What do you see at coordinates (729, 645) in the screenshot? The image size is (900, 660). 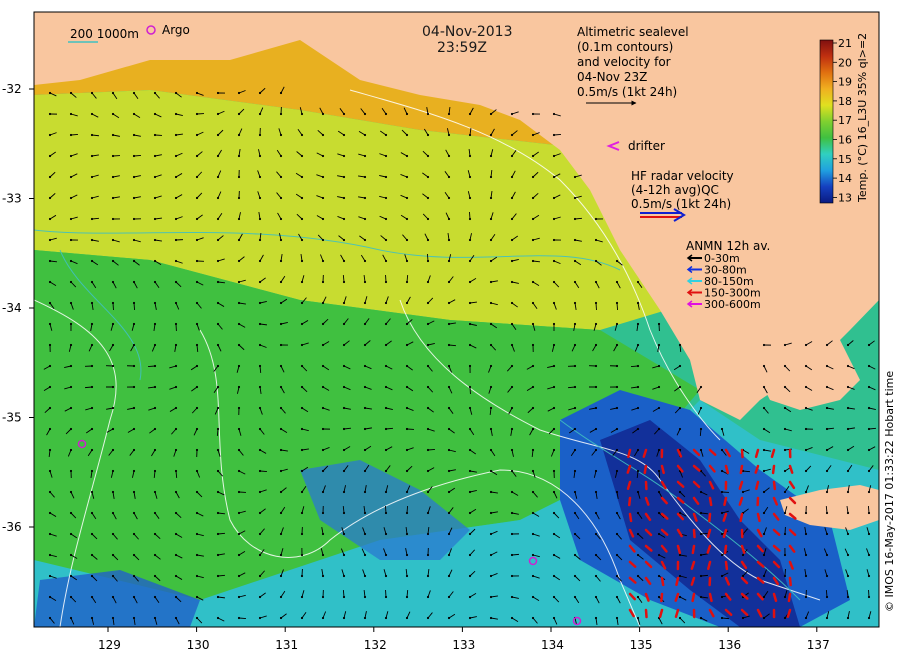 I see `x-tick-label: 136` at bounding box center [729, 645].